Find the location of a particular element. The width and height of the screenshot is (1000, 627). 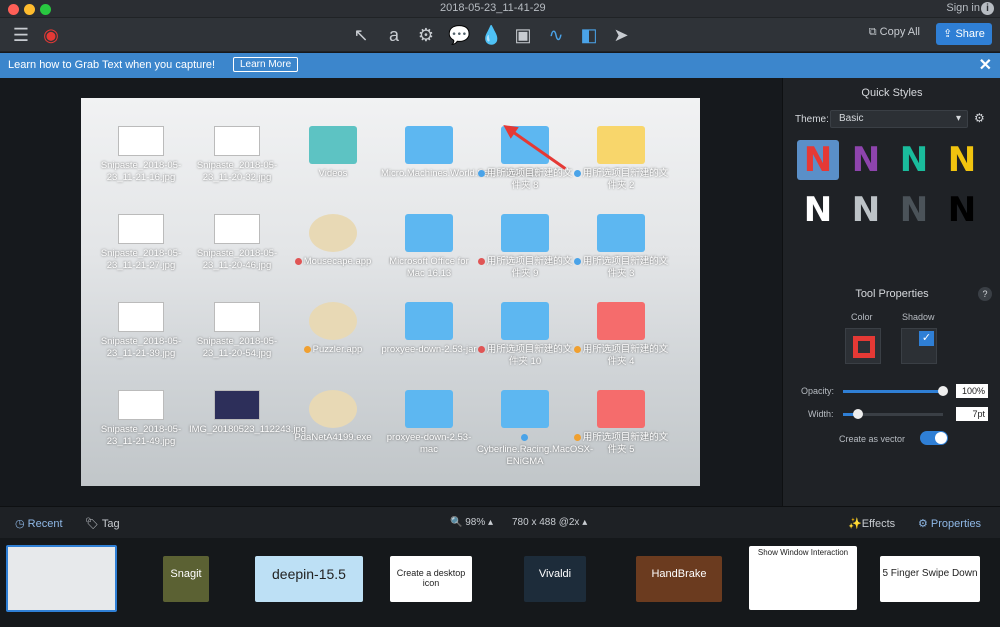

theme-select: Basic ▾ is located at coordinates (899, 119).